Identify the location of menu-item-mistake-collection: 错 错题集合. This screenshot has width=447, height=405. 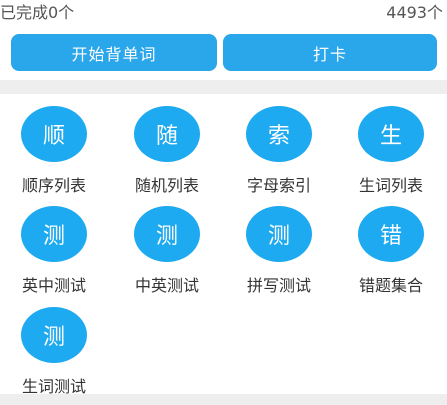
(391, 251).